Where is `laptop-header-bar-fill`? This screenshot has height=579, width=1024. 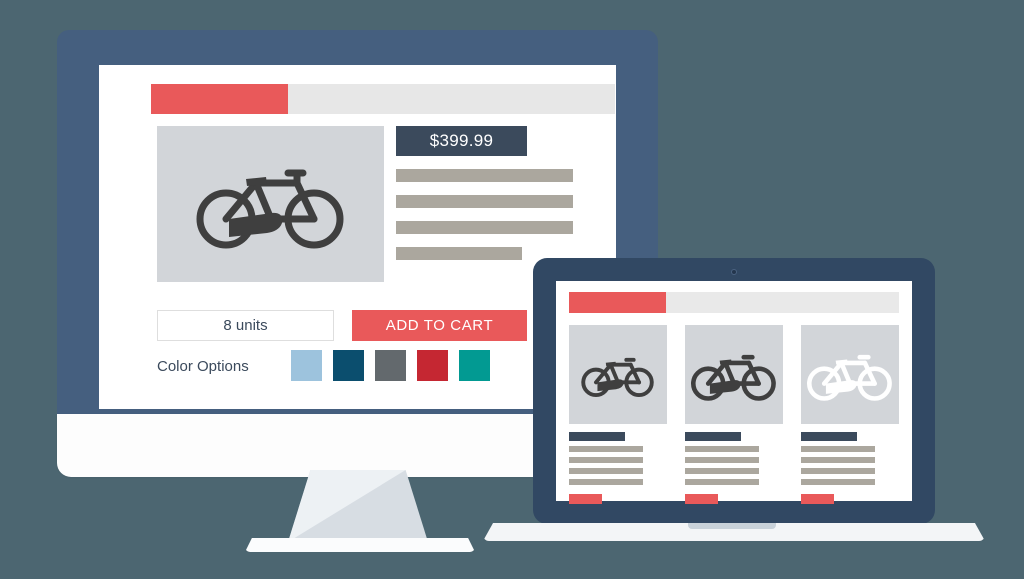
laptop-header-bar-fill is located at coordinates (618, 302).